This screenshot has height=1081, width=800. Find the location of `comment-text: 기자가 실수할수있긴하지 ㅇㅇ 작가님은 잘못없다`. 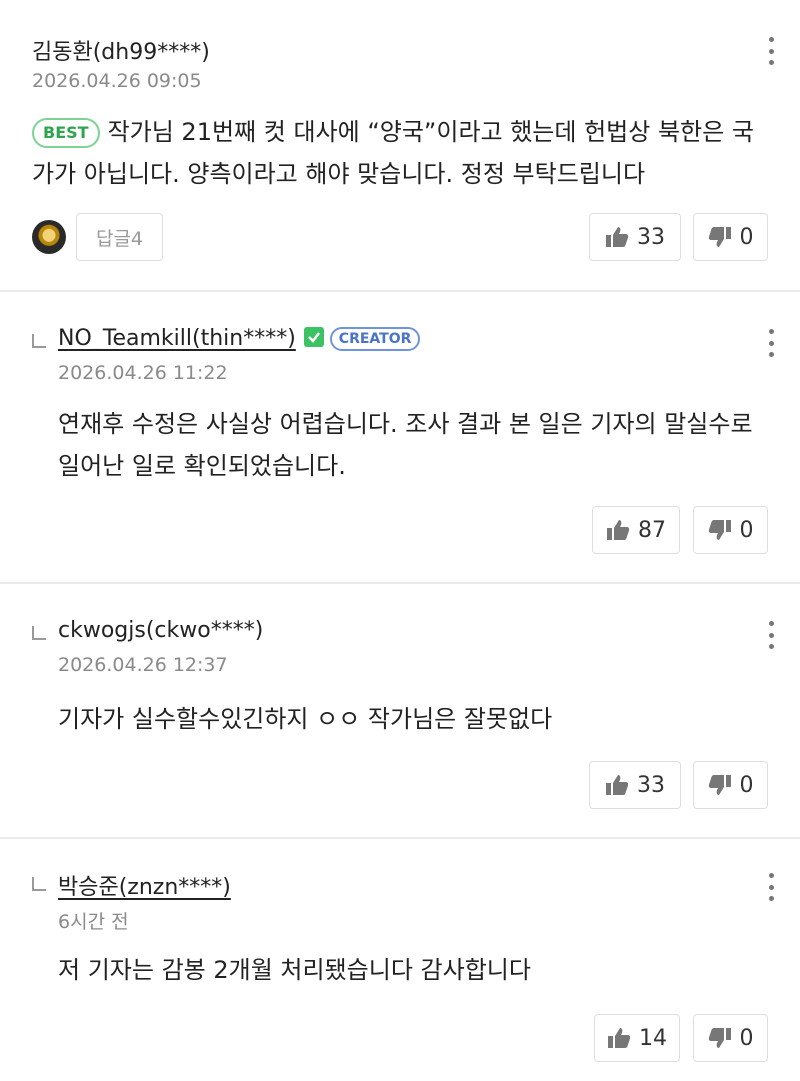

comment-text: 기자가 실수할수있긴하지 ㅇㅇ 작가님은 잘못없다 is located at coordinates (305, 719).